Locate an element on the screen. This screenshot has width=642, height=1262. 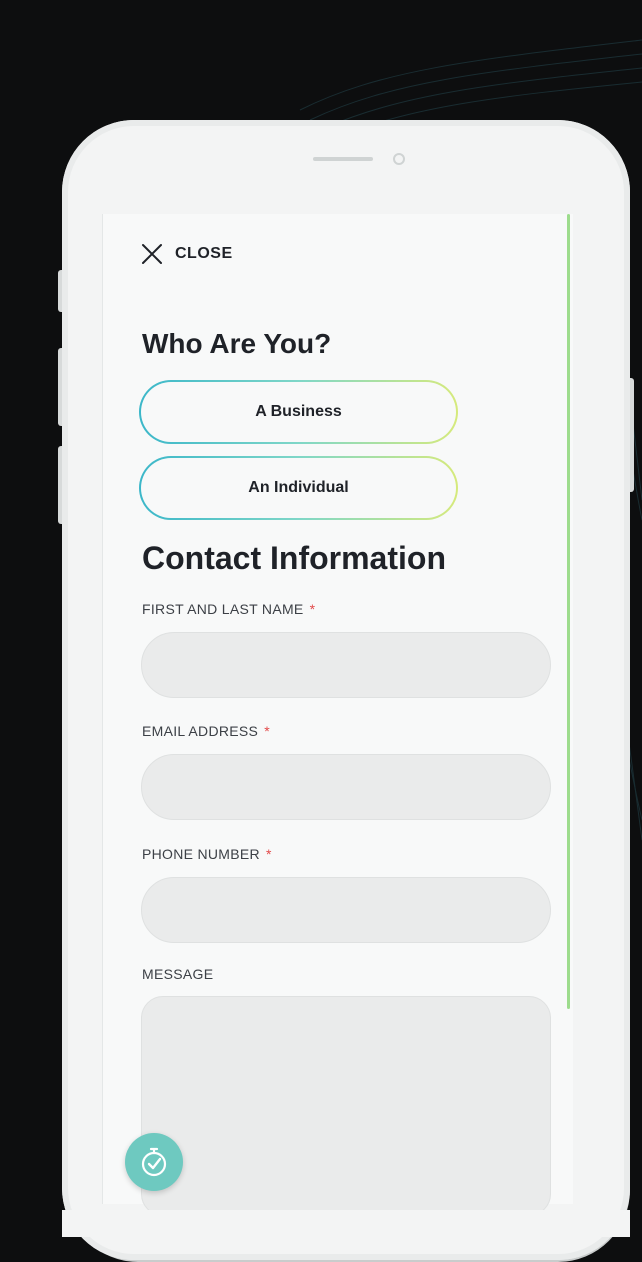
stopwatch-check-icon is located at coordinates (154, 1162).